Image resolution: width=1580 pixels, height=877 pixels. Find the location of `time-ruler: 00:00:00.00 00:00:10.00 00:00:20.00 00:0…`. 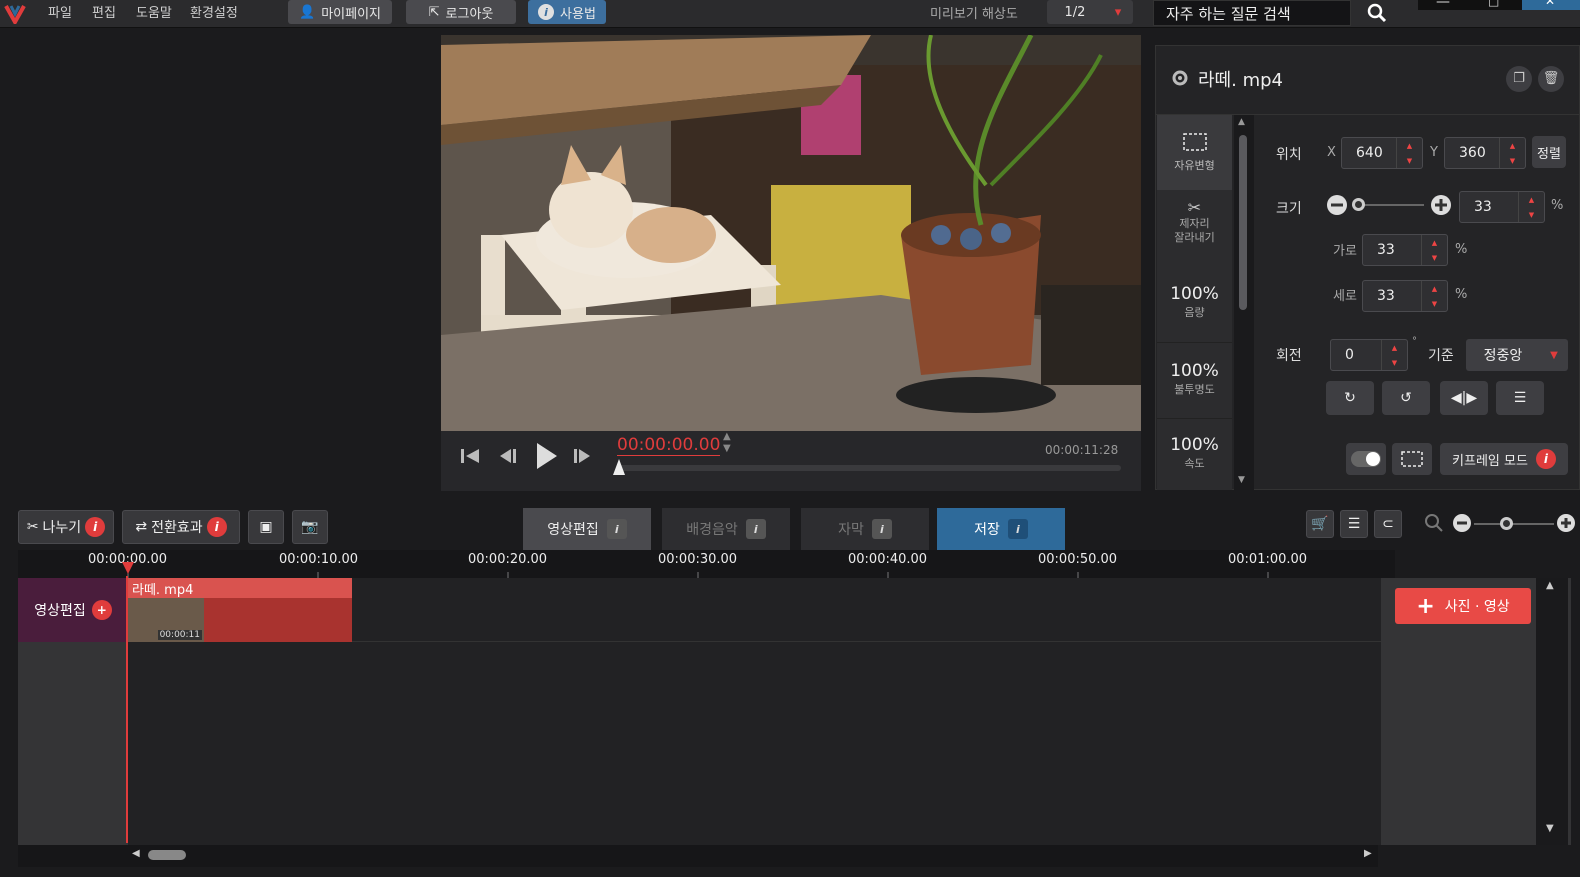

time-ruler: 00:00:00.00 00:00:10.00 00:00:20.00 00:0… is located at coordinates (706, 564).